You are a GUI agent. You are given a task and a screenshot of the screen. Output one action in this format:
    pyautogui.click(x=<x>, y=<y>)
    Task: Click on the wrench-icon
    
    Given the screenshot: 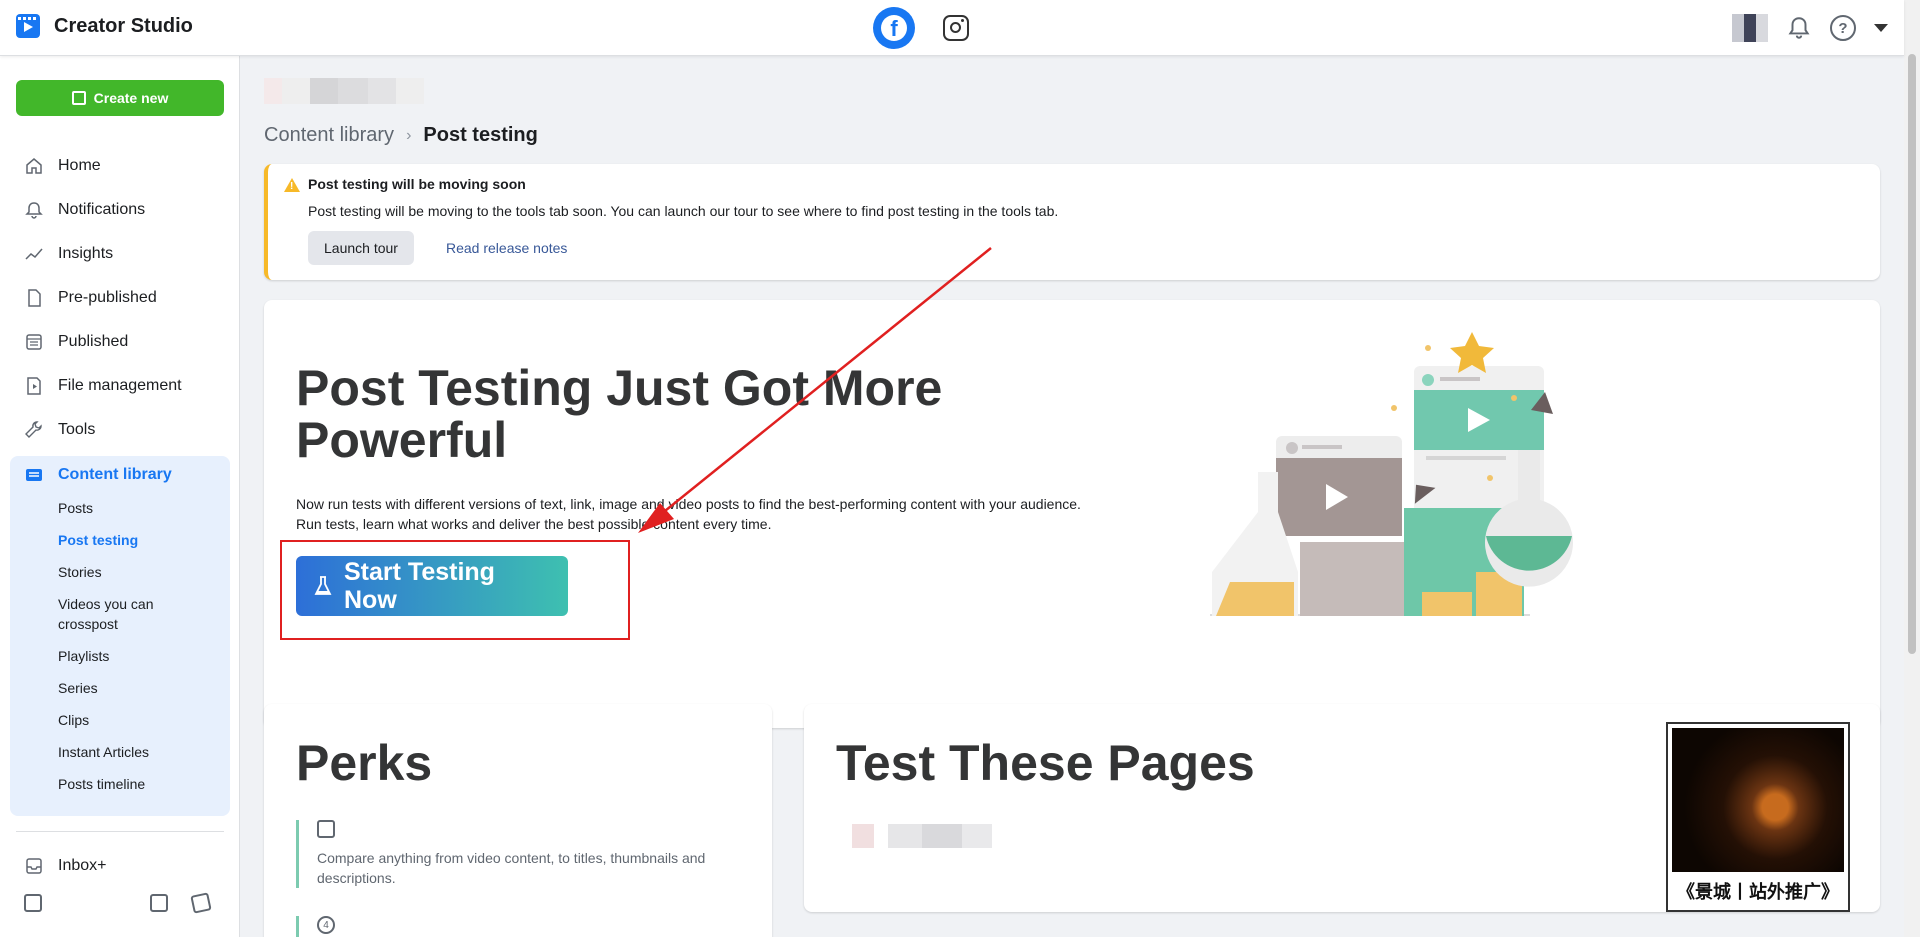 What is the action you would take?
    pyautogui.click(x=33, y=429)
    